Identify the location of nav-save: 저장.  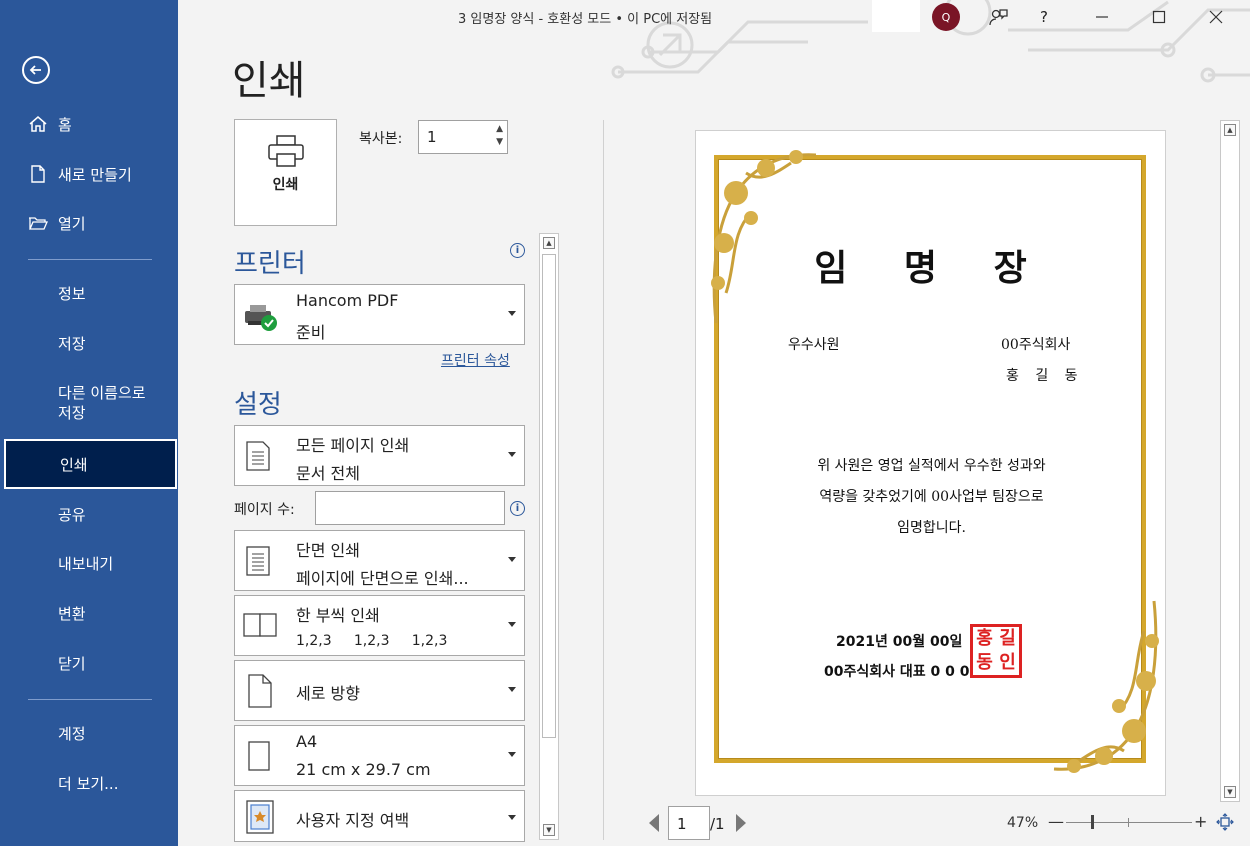
(89, 343).